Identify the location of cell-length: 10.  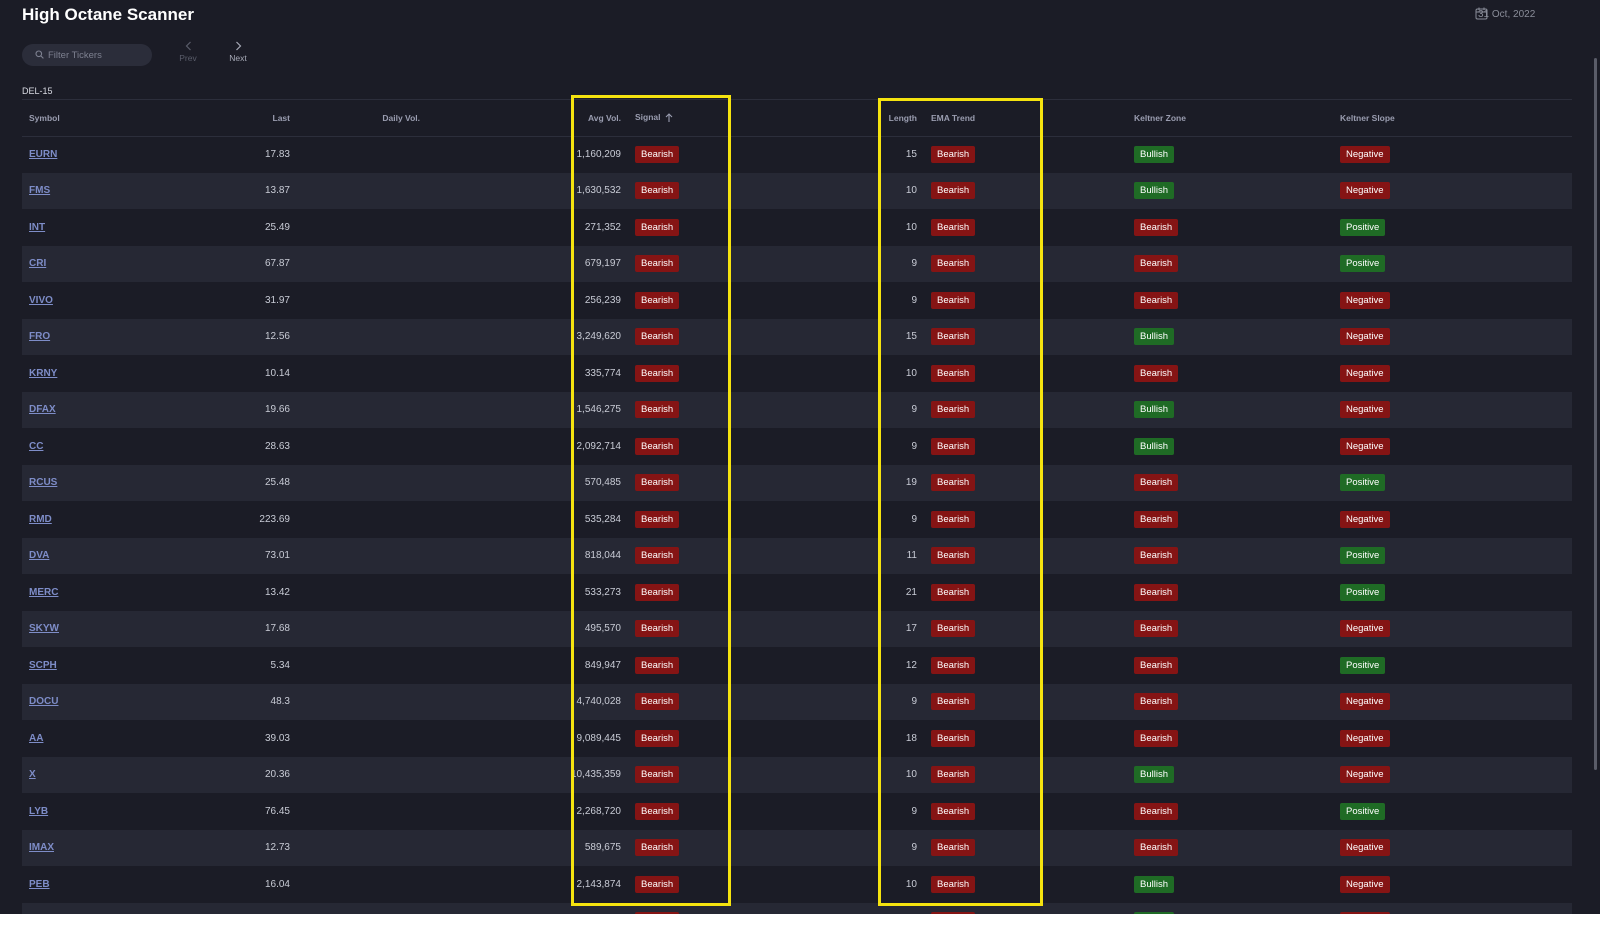
(911, 884).